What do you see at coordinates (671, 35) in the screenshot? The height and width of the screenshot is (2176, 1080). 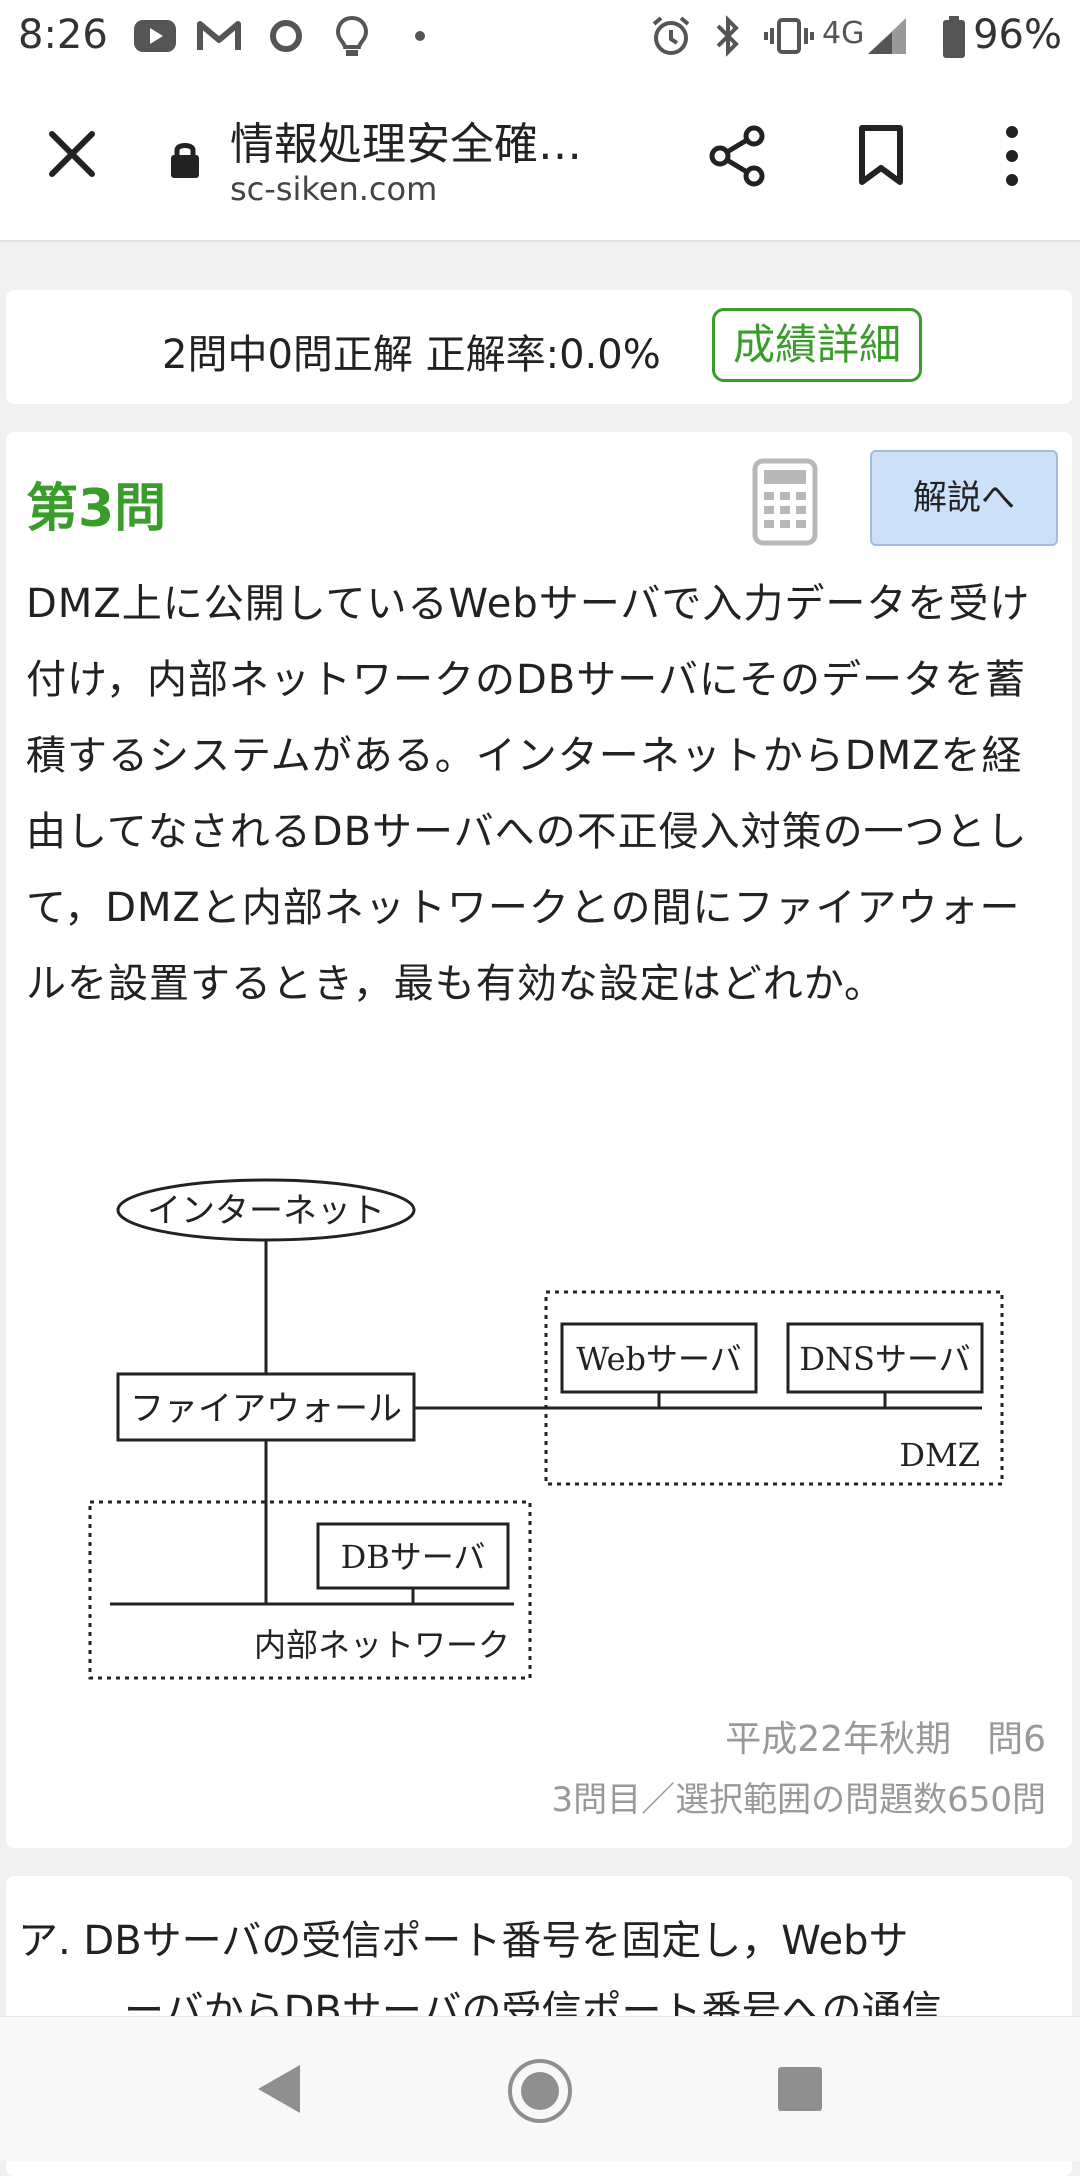 I see `alarm-icon` at bounding box center [671, 35].